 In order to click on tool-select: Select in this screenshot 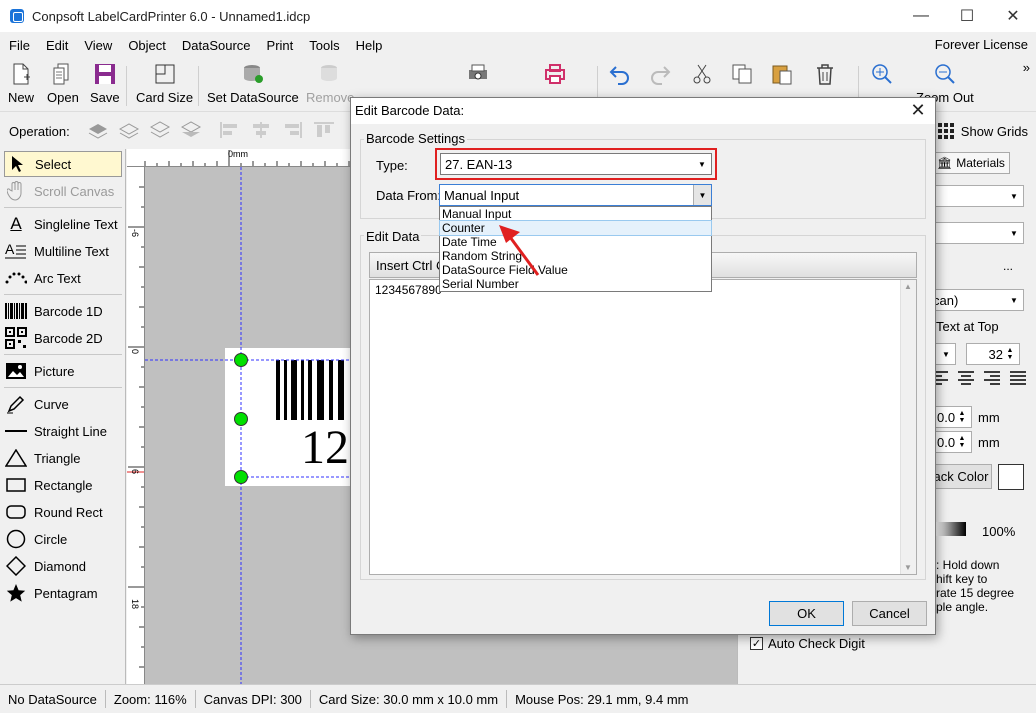, I will do `click(63, 164)`.